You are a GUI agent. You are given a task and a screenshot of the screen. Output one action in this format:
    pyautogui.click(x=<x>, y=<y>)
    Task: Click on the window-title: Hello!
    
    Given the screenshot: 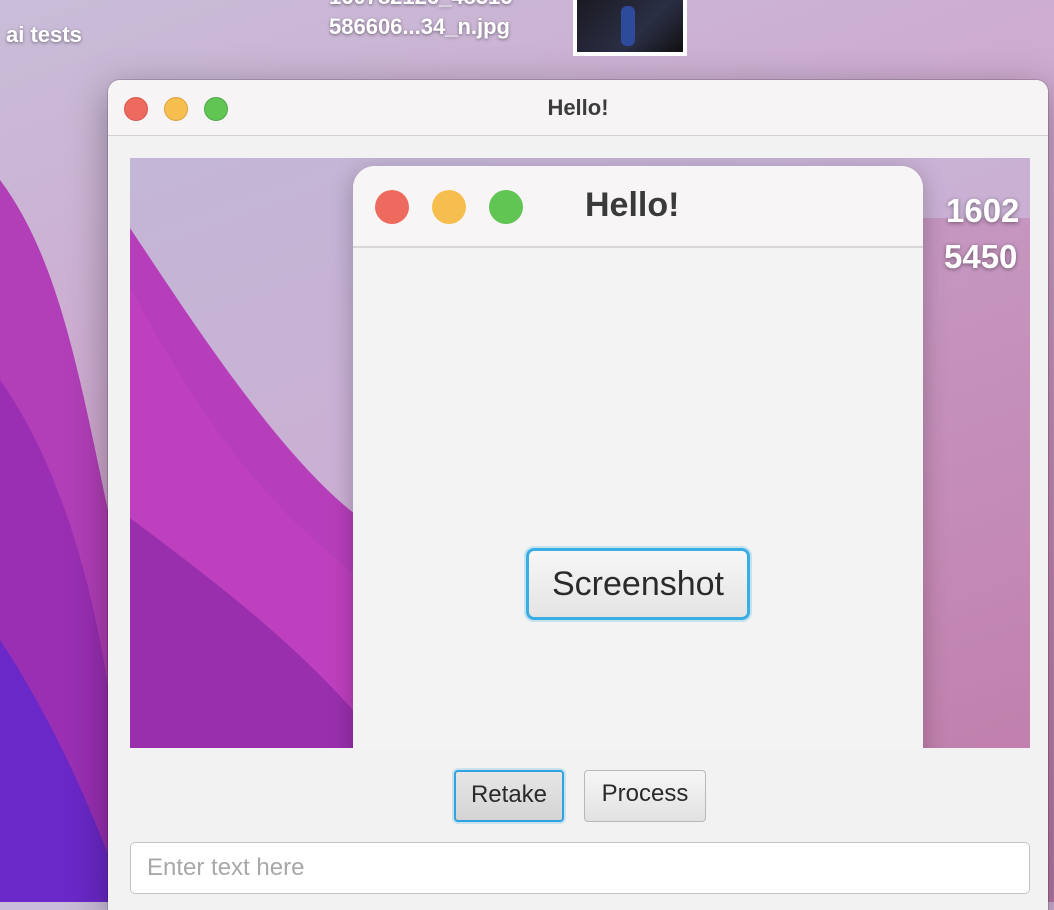 What is the action you would take?
    pyautogui.click(x=578, y=107)
    